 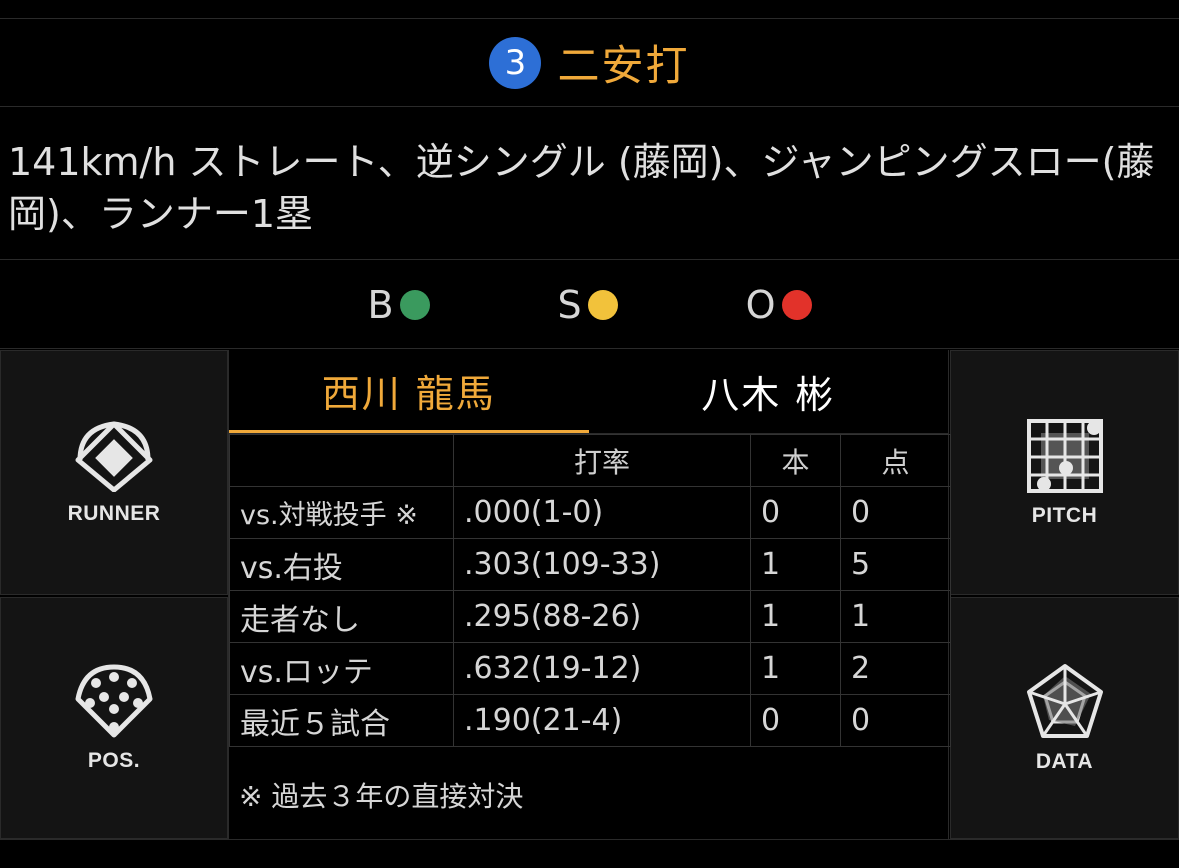 What do you see at coordinates (602, 616) in the screenshot?
I see `row-avg: .295(88-26)` at bounding box center [602, 616].